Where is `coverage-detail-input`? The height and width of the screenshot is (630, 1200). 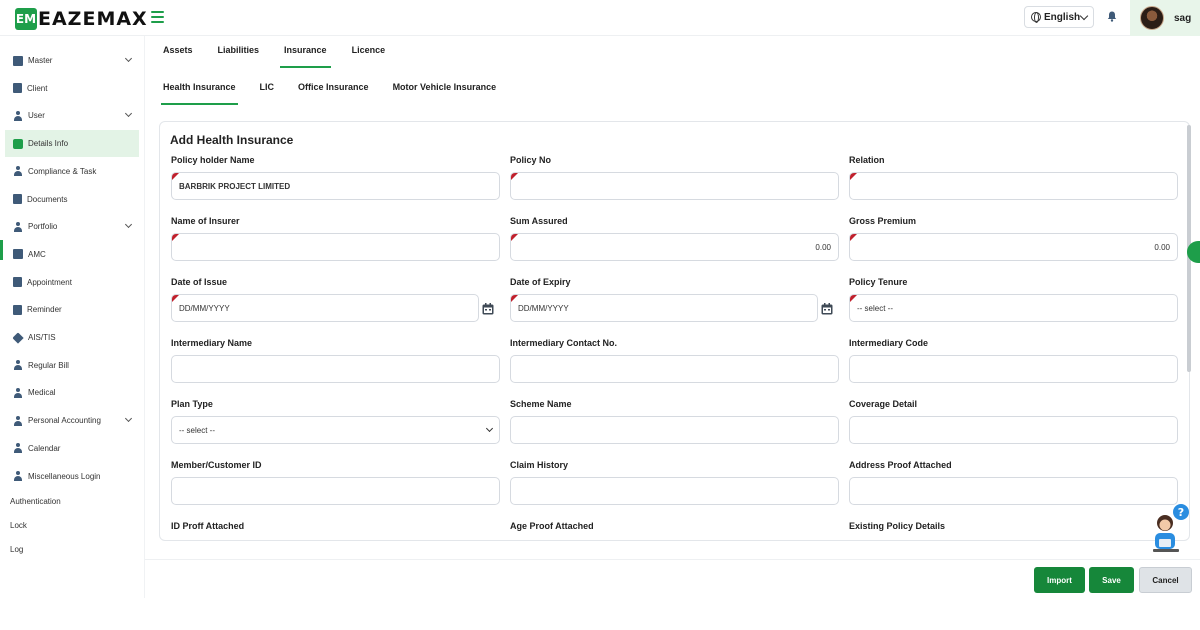
coverage-detail-input is located at coordinates (1013, 430).